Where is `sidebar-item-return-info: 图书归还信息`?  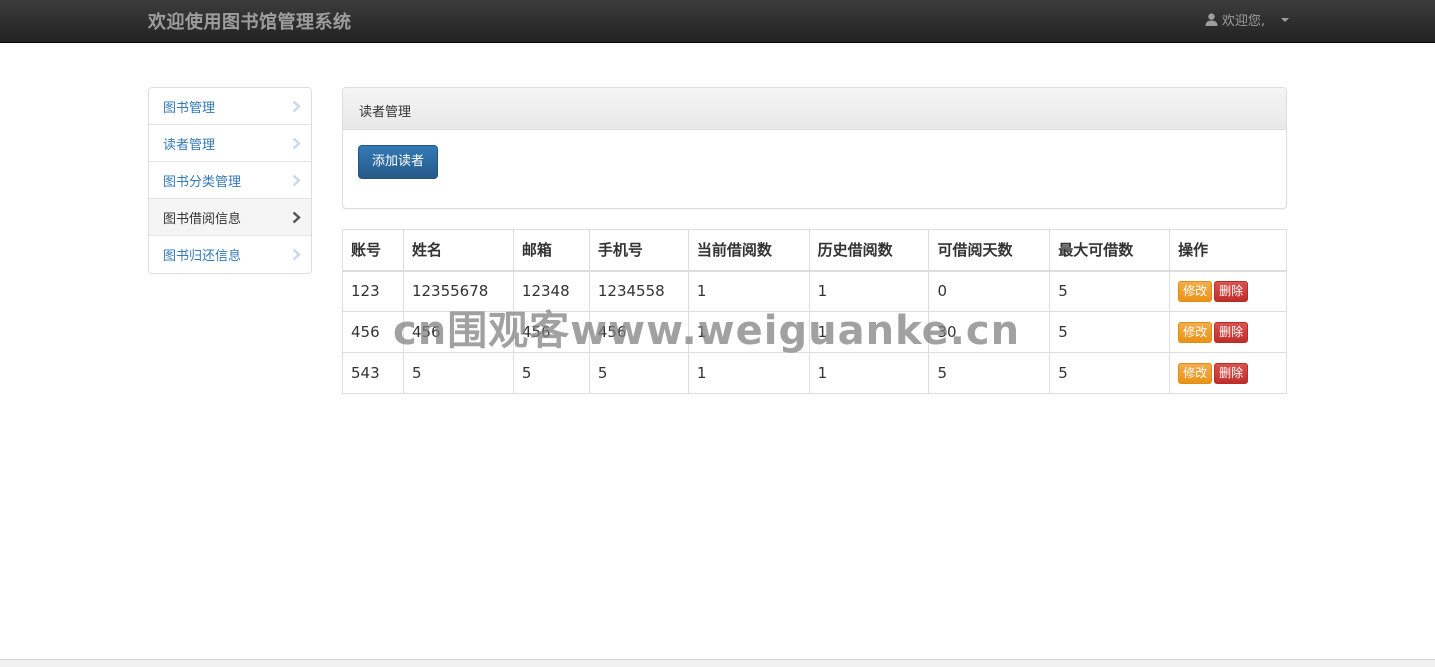
sidebar-item-return-info: 图书归还信息 is located at coordinates (230, 254).